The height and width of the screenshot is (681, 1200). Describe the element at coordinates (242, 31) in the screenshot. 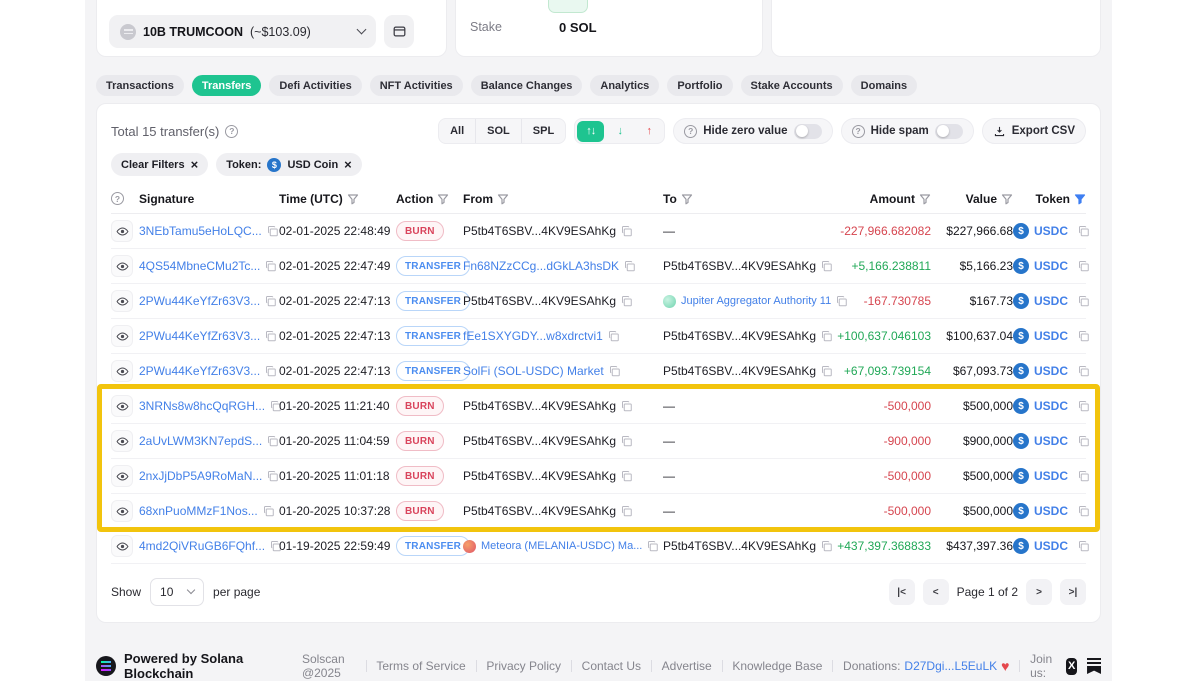

I see `token-holdings-select: 10B TRUMCOON (~$103.09)` at that location.